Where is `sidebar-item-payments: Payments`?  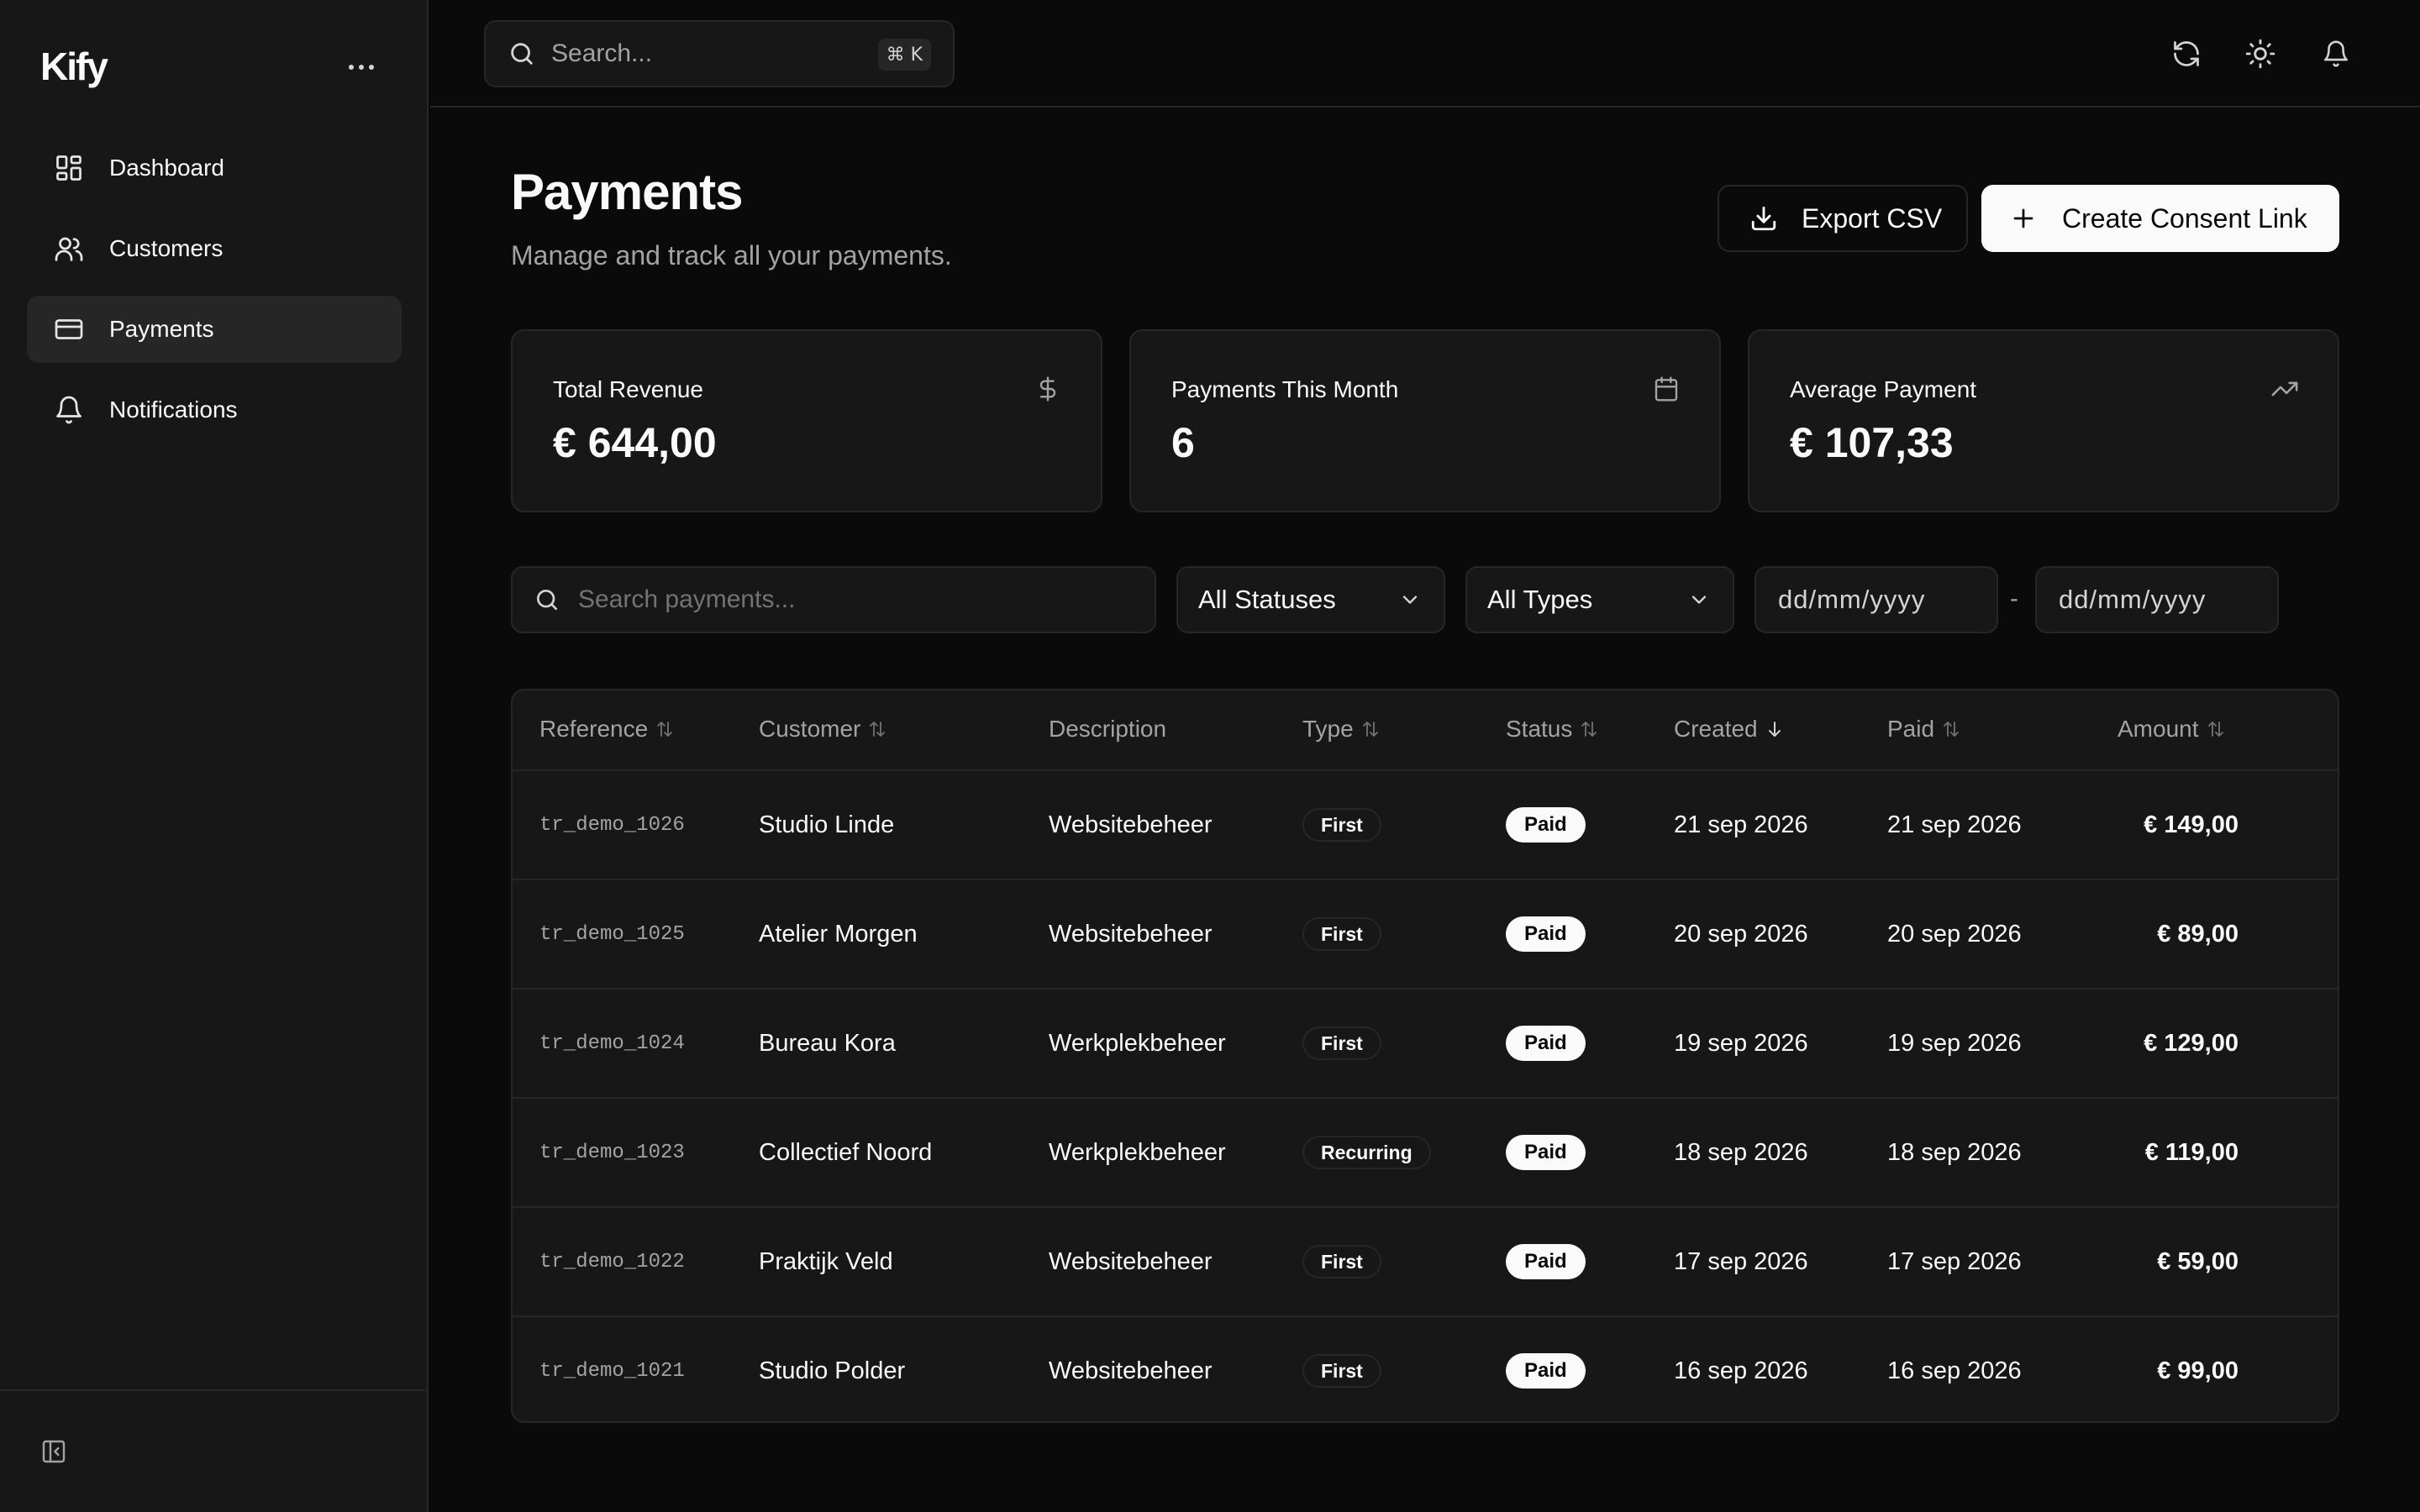
sidebar-item-payments: Payments is located at coordinates (214, 329).